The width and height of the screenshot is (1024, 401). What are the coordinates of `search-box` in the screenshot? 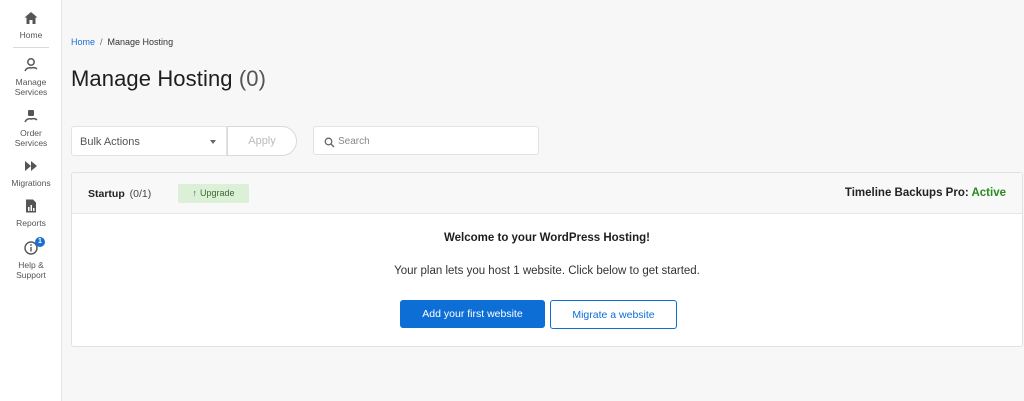 It's located at (426, 140).